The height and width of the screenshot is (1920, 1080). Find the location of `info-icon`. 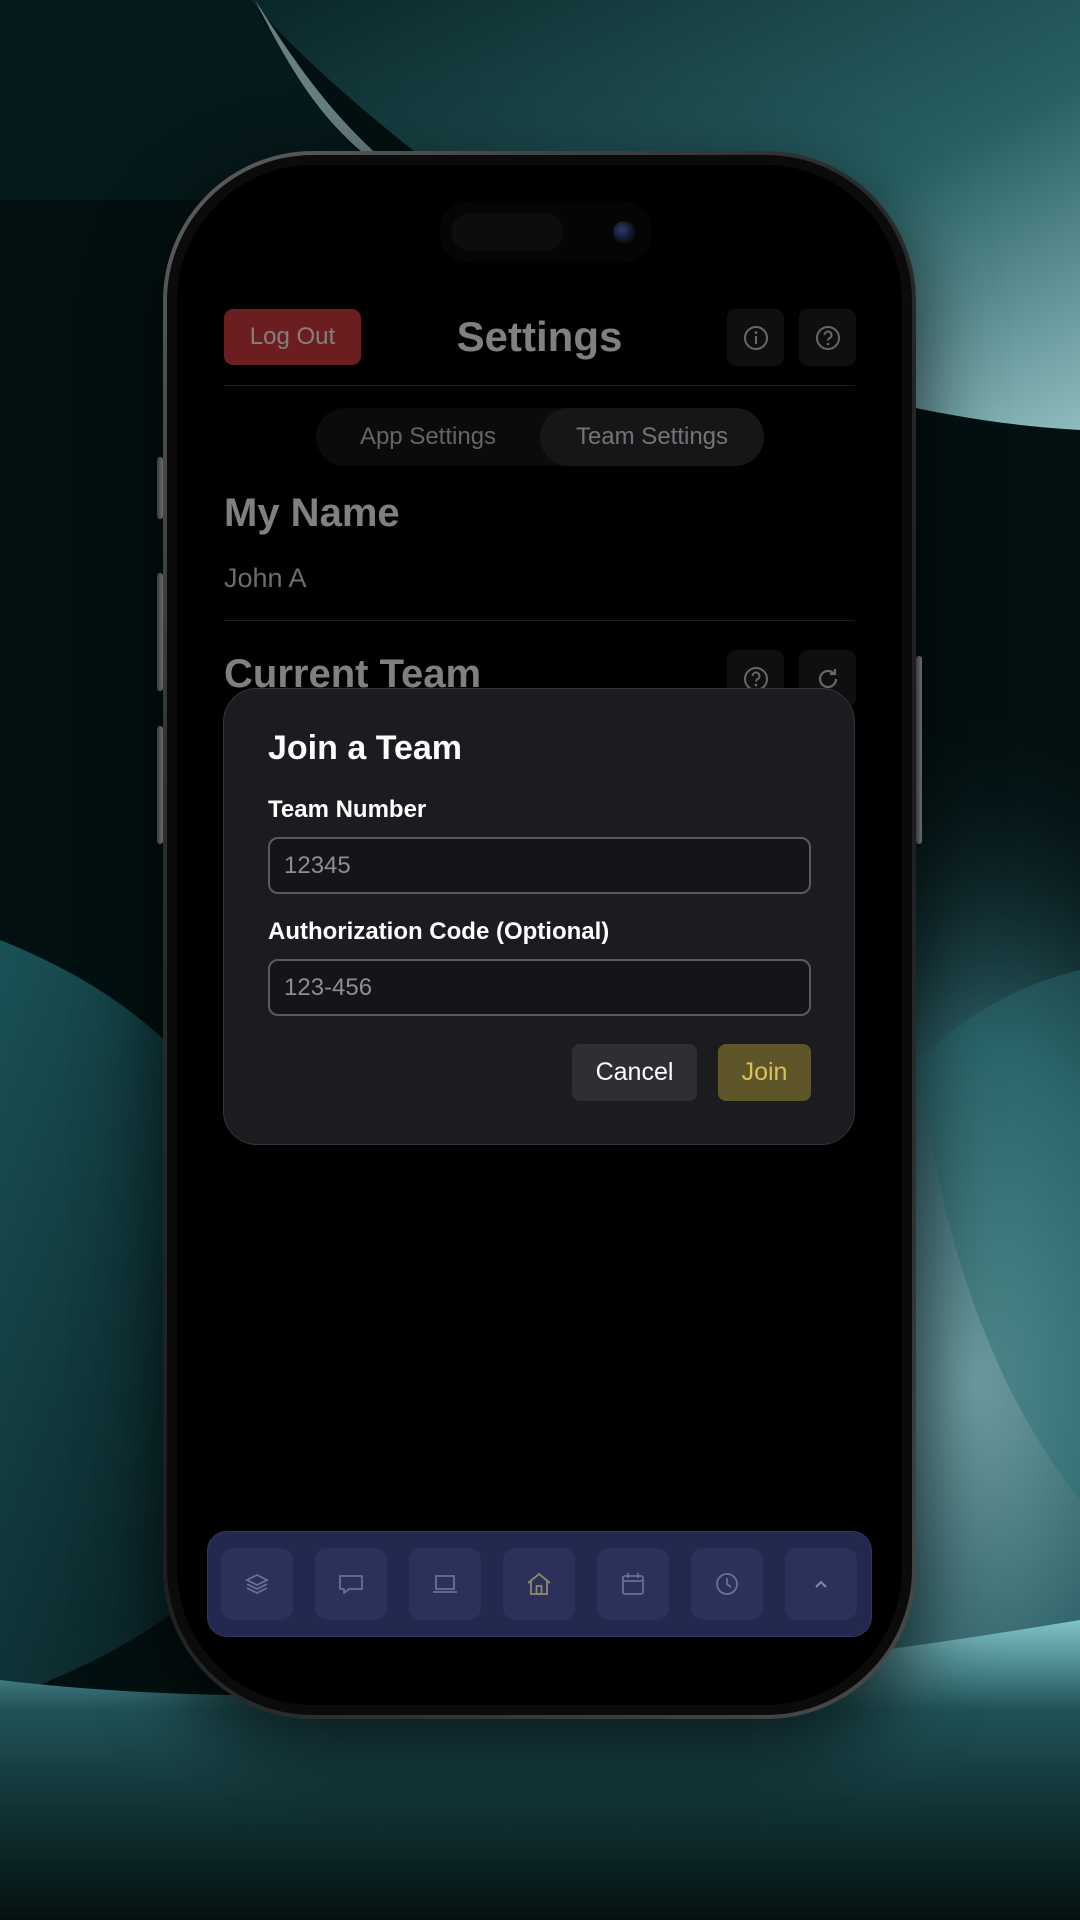

info-icon is located at coordinates (755, 337).